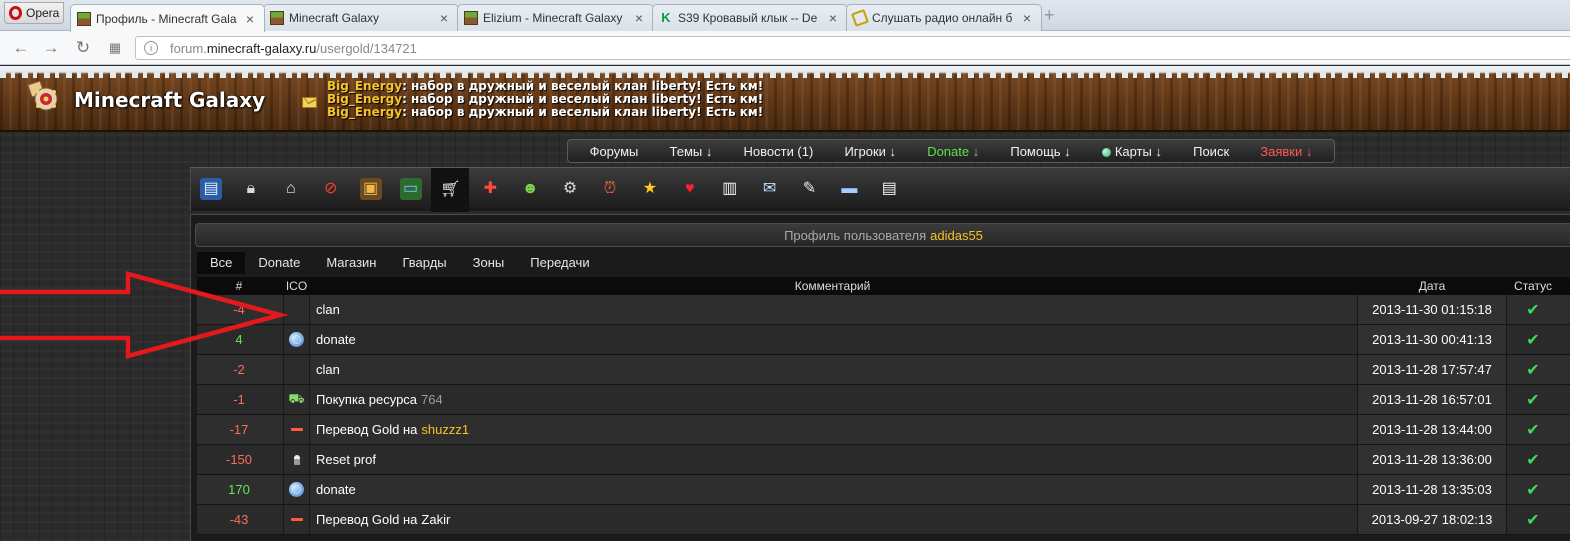  What do you see at coordinates (883, 370) in the screenshot?
I see `table-row: -2 clan 2013-11-28 17:57:47 ✔` at bounding box center [883, 370].